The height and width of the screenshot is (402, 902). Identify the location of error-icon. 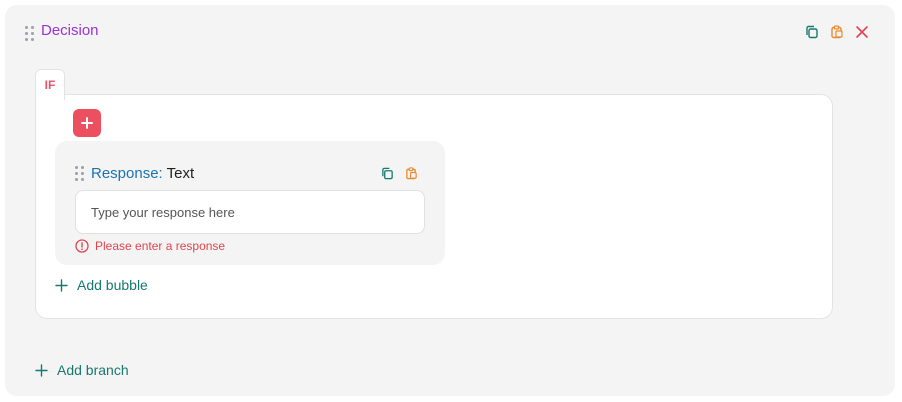
(82, 246).